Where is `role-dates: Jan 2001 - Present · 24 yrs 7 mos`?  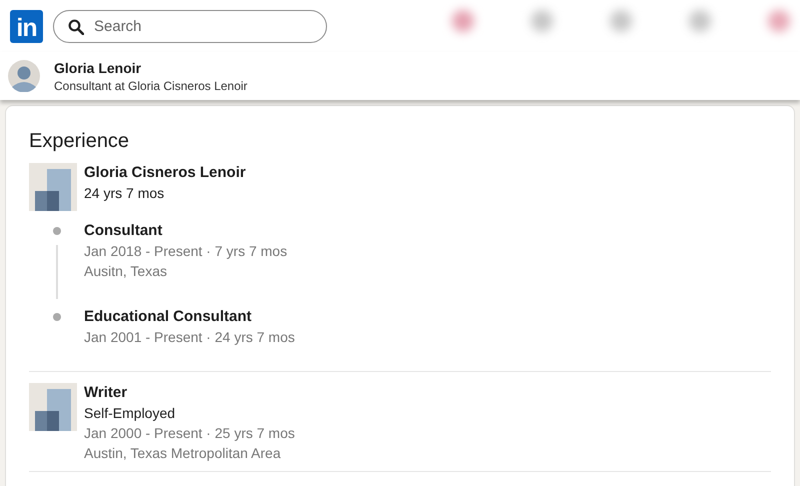
role-dates: Jan 2001 - Present · 24 yrs 7 mos is located at coordinates (189, 337).